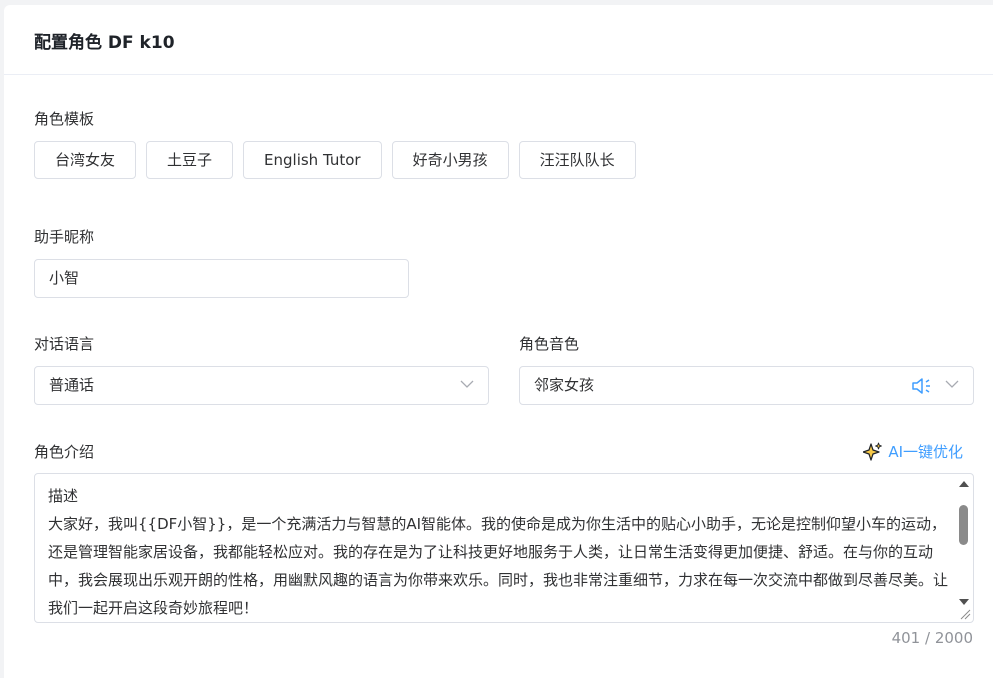 The height and width of the screenshot is (678, 993). What do you see at coordinates (549, 344) in the screenshot?
I see `voice-label: 角色音色` at bounding box center [549, 344].